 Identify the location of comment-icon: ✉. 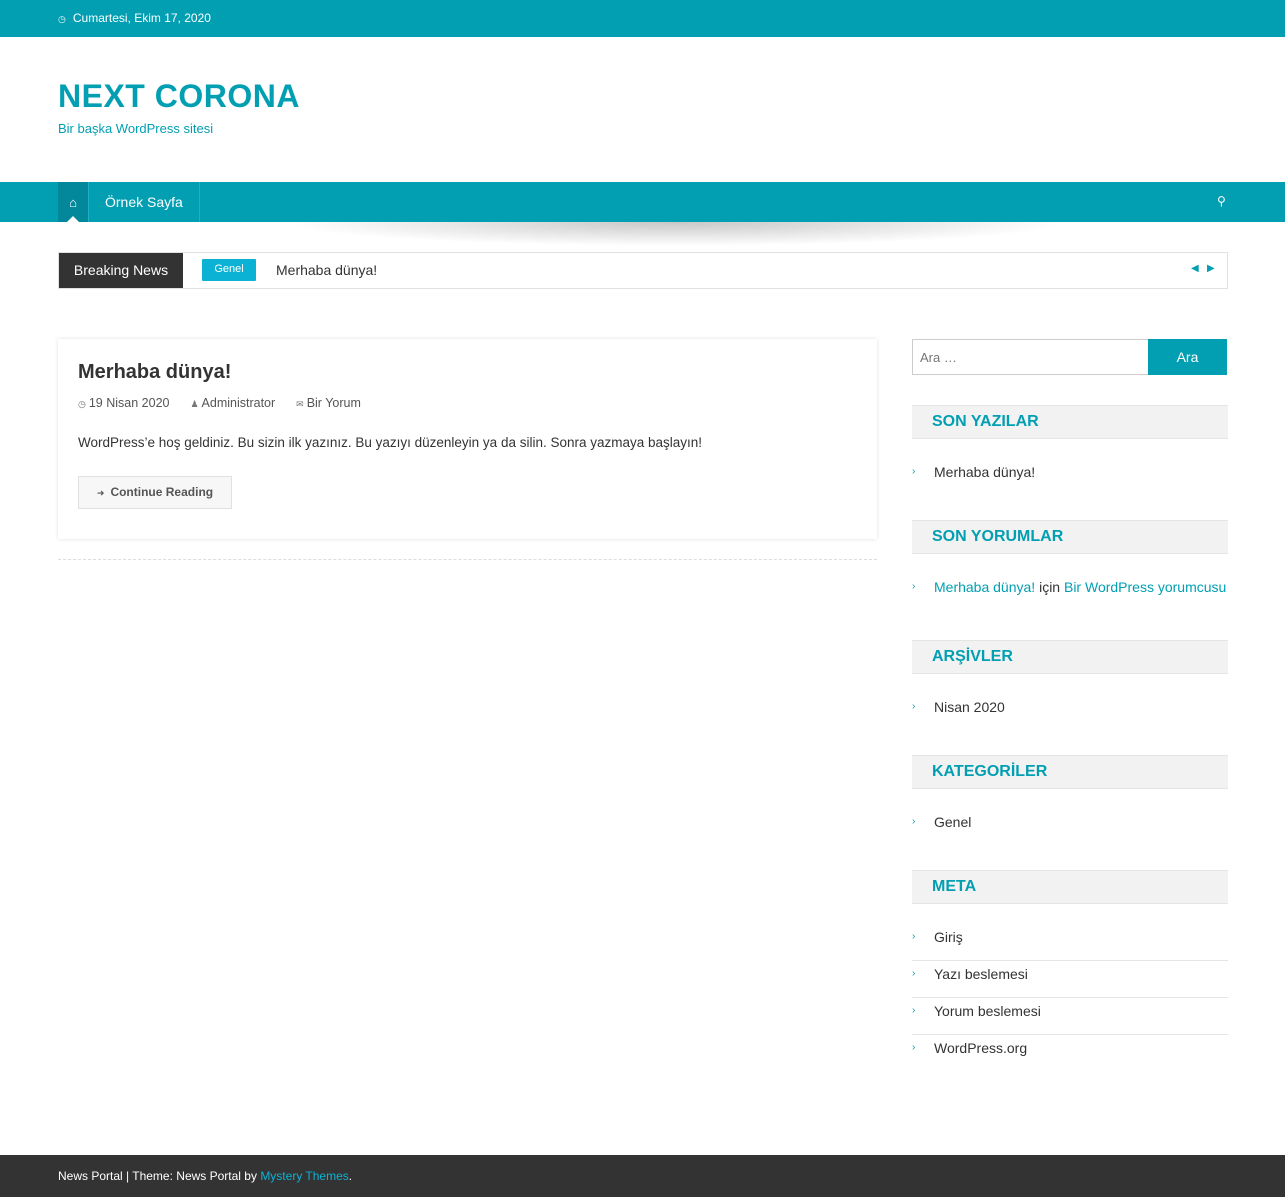
(300, 404).